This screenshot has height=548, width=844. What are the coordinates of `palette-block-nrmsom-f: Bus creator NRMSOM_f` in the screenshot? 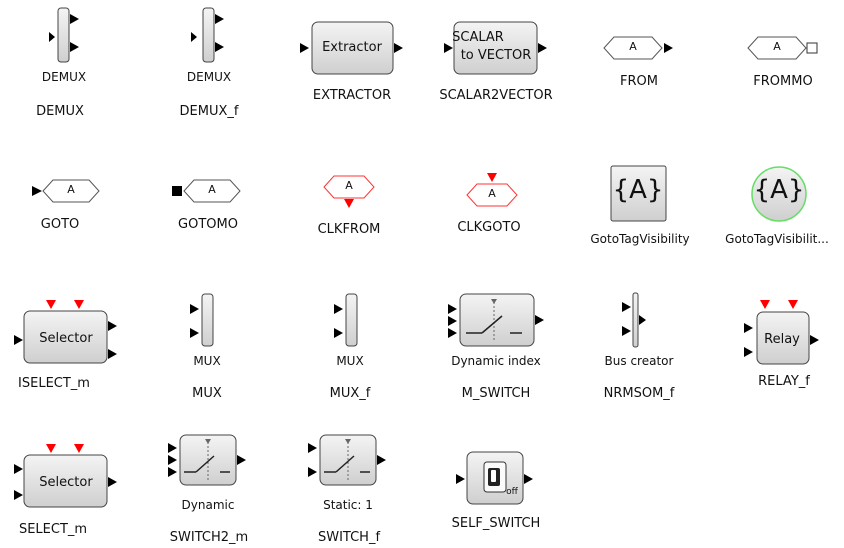 It's located at (640, 350).